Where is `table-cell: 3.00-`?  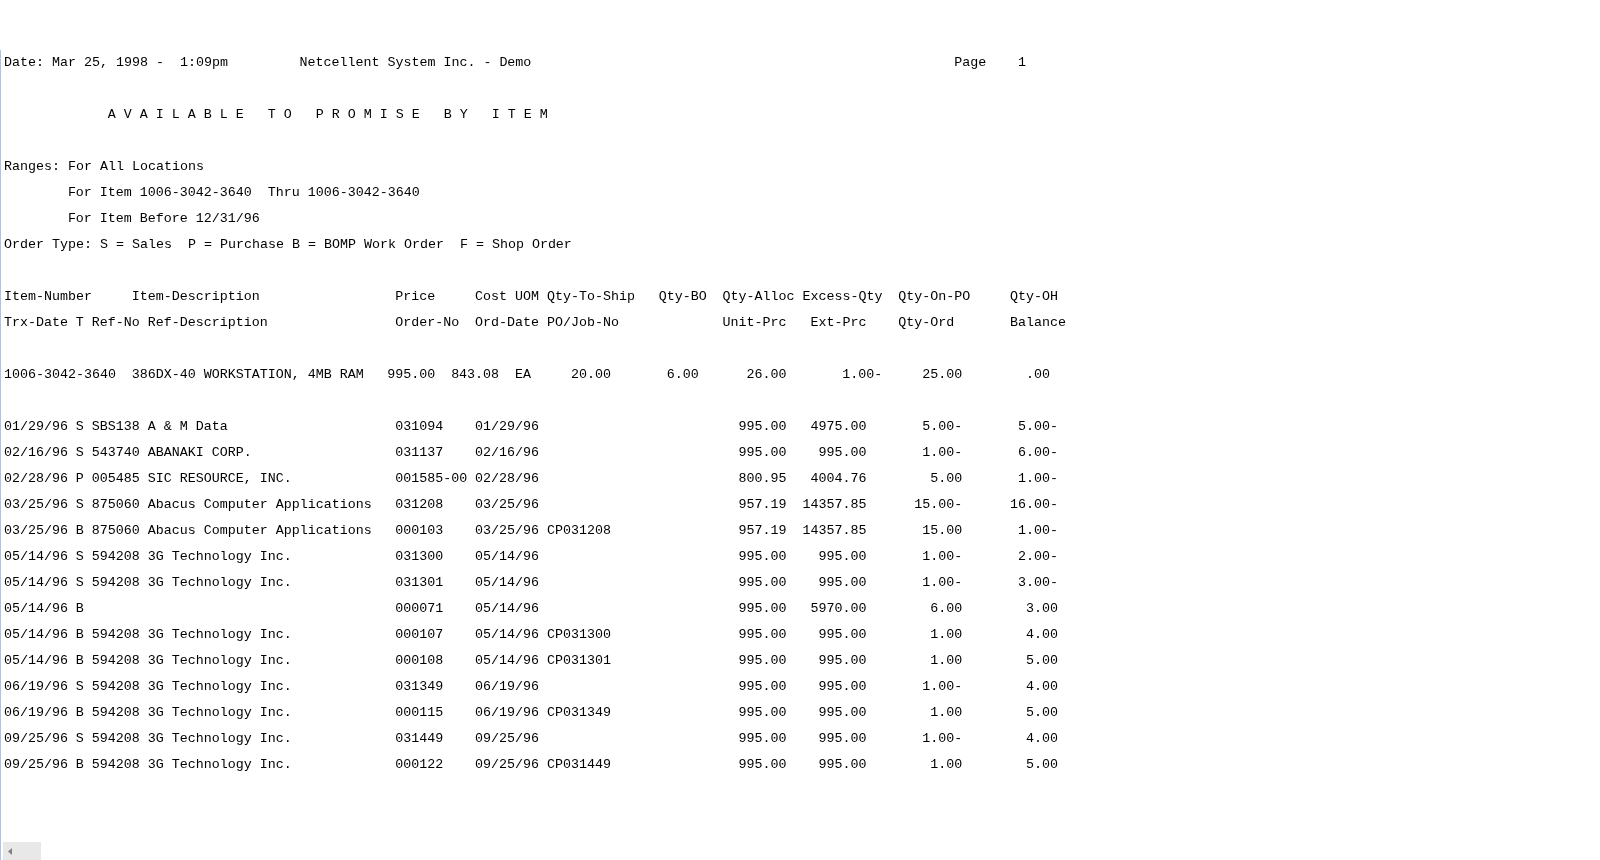
table-cell: 3.00- is located at coordinates (1038, 583).